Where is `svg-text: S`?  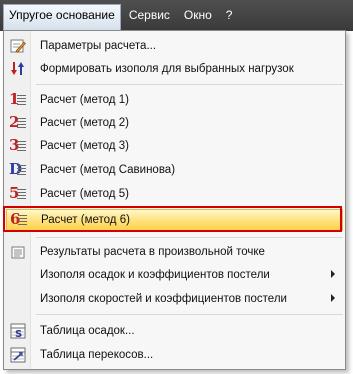
svg-text: S is located at coordinates (18, 334).